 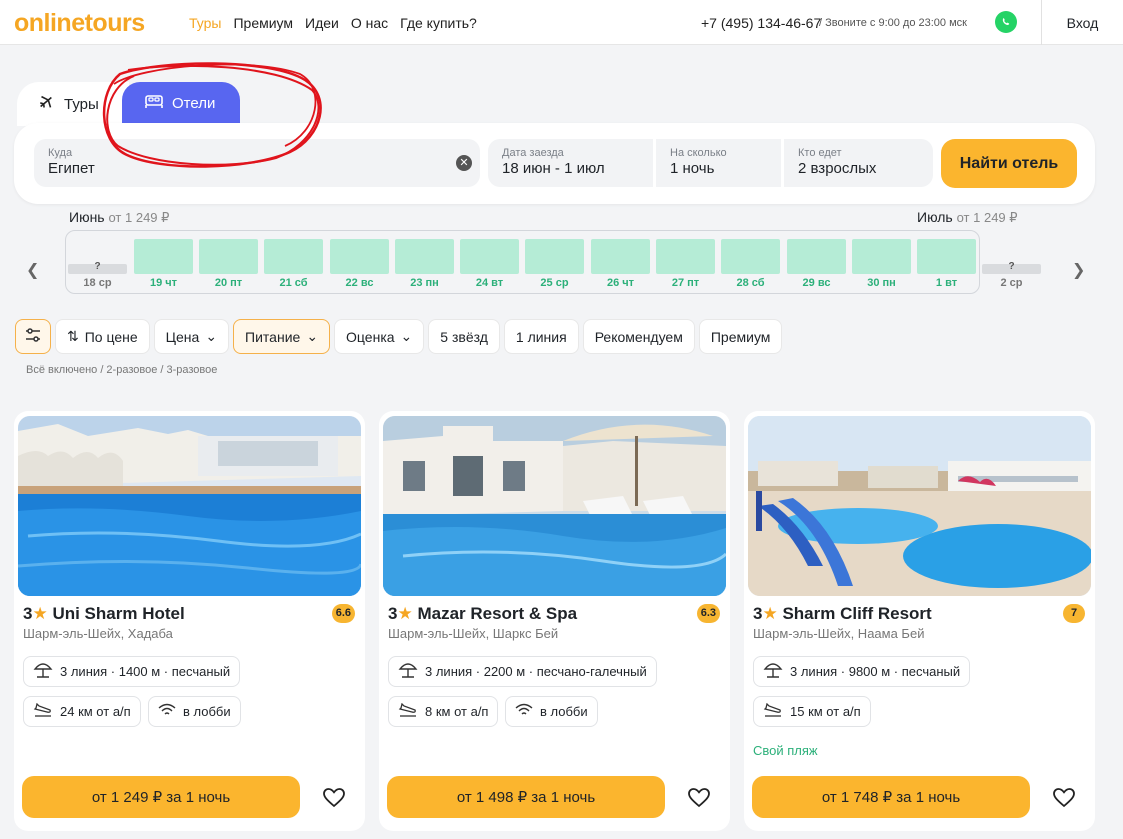 I want to click on price-button: от 1 249 ₽ за 1 ночь, so click(x=161, y=797).